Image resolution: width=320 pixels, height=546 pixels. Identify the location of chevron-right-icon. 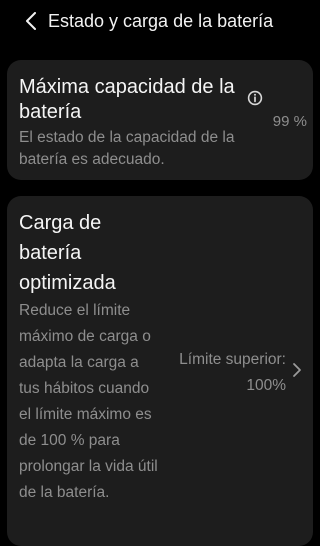
(297, 370).